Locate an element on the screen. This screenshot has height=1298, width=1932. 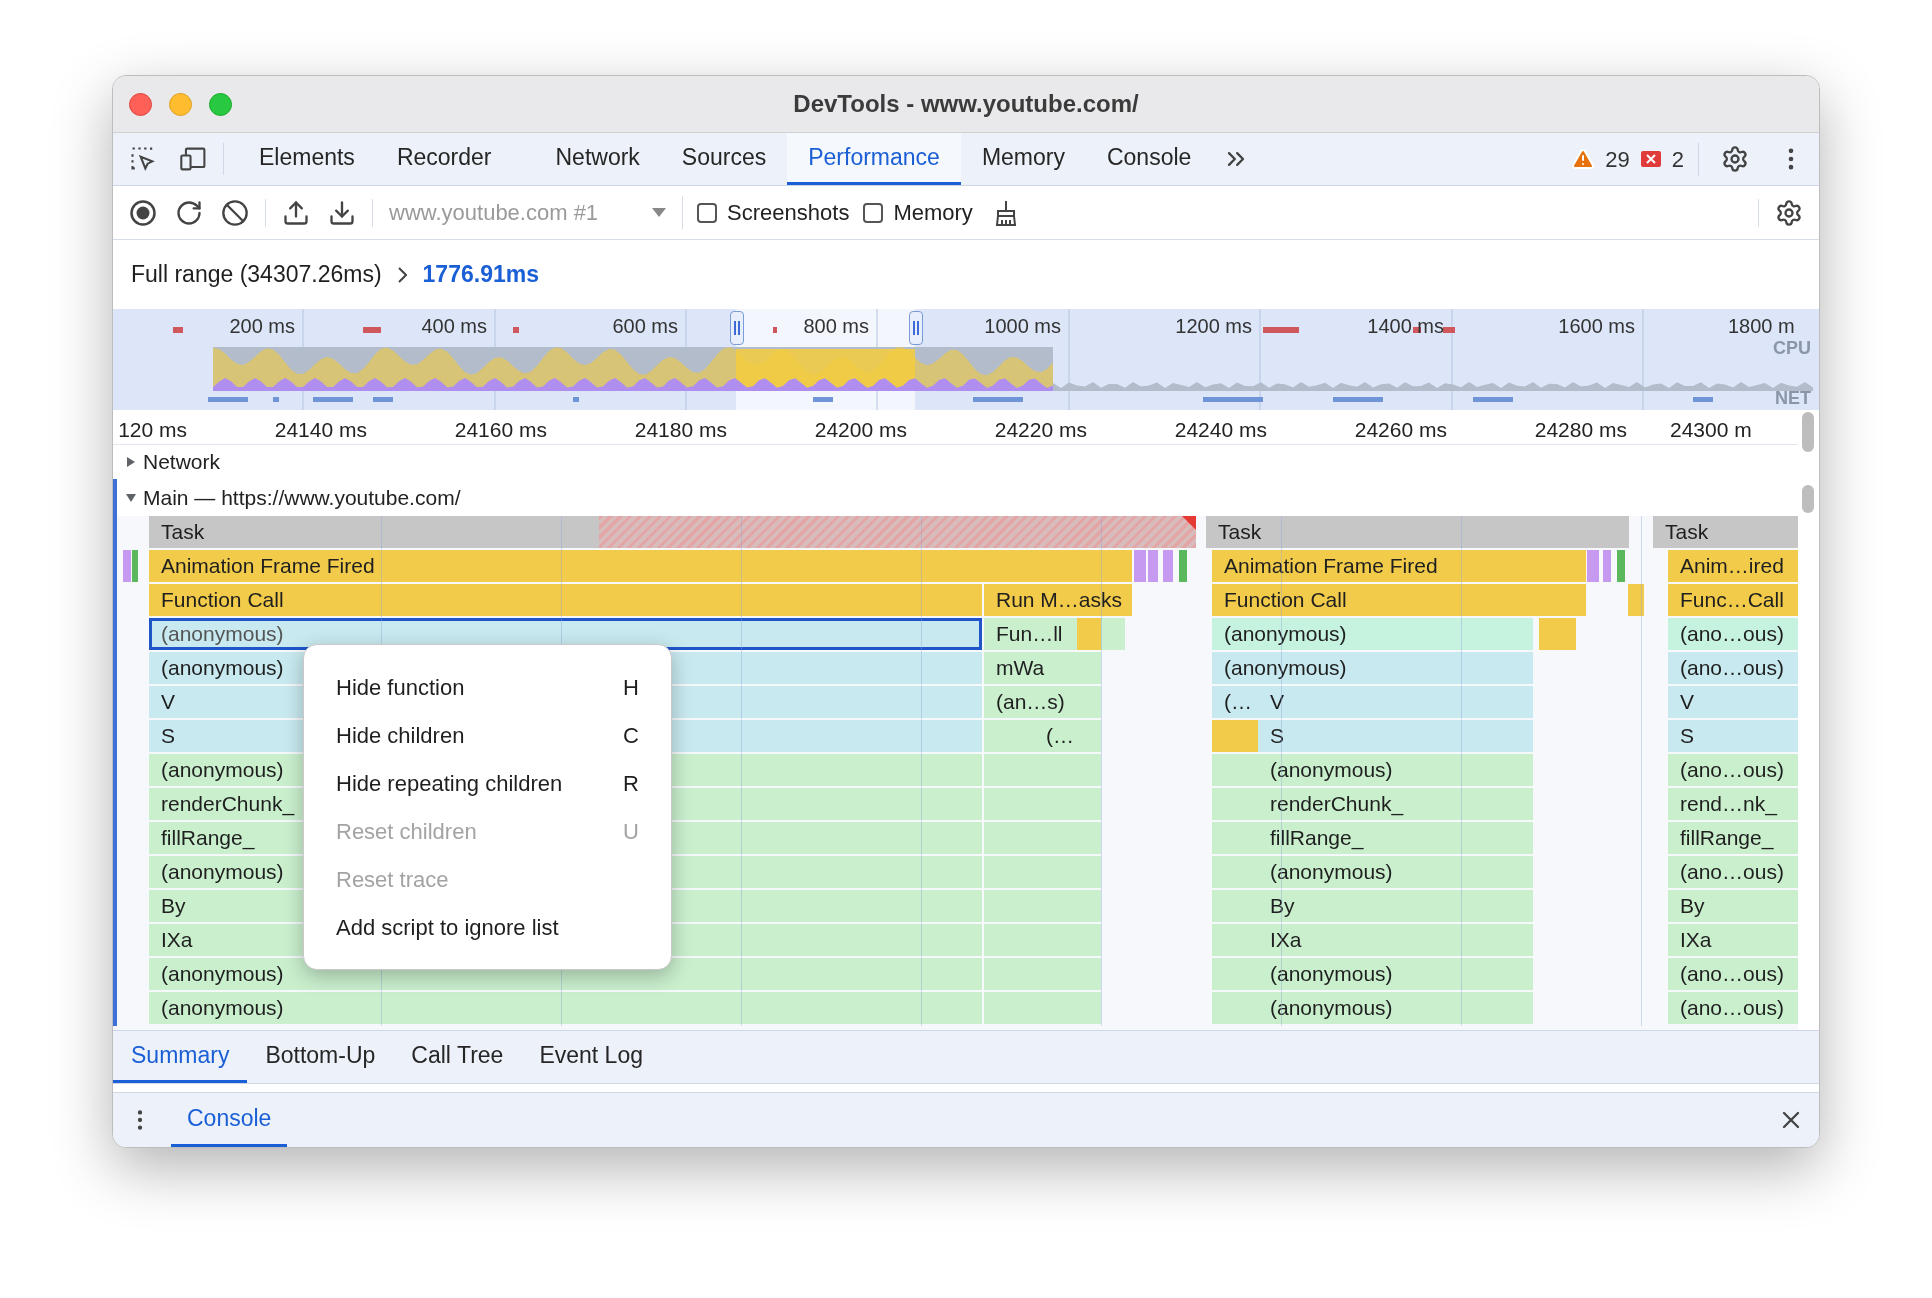
overview-time-label: 1400 ms is located at coordinates (1405, 326).